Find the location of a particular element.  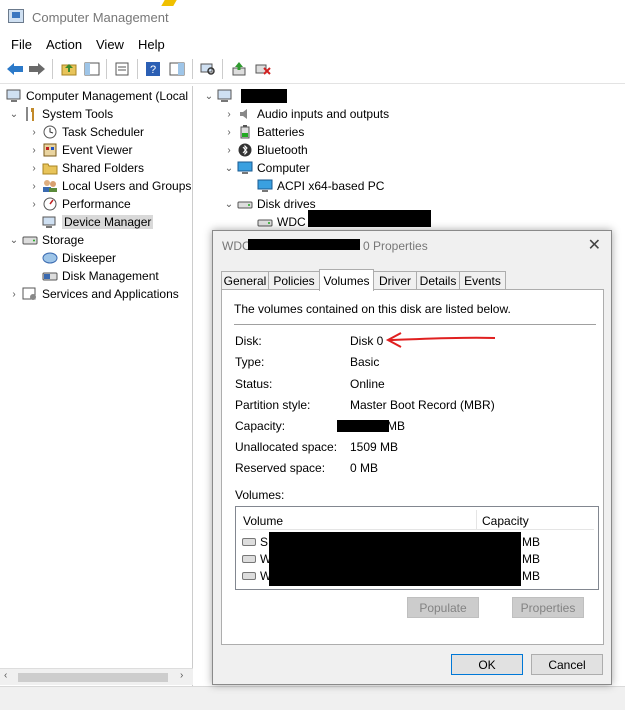

tree-label: Performance is located at coordinates (96, 204).